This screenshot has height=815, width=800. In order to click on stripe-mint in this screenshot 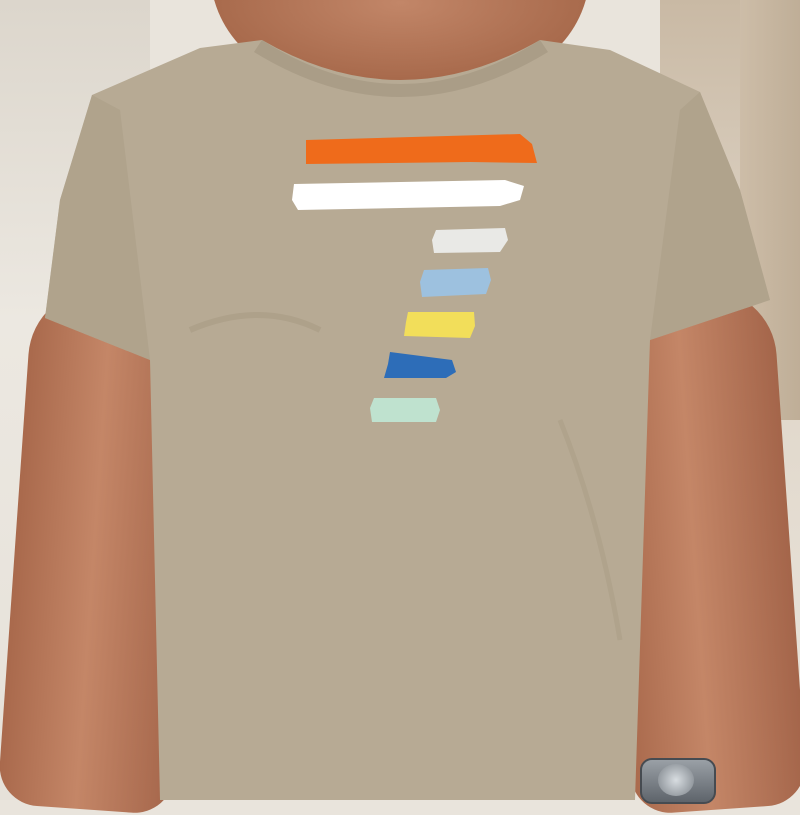, I will do `click(405, 410)`.